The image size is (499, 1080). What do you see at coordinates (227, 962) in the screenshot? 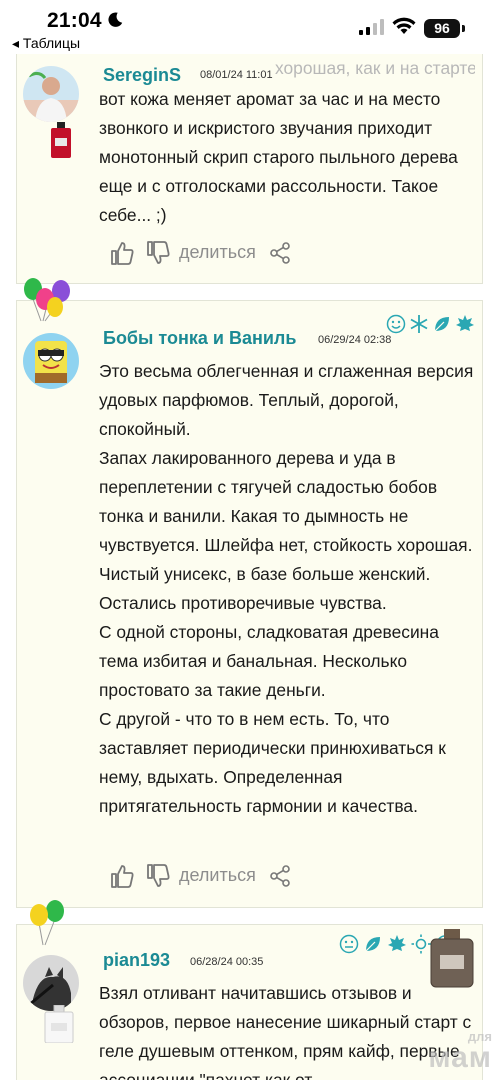
I see `review-date: 06/28/24 00:35` at bounding box center [227, 962].